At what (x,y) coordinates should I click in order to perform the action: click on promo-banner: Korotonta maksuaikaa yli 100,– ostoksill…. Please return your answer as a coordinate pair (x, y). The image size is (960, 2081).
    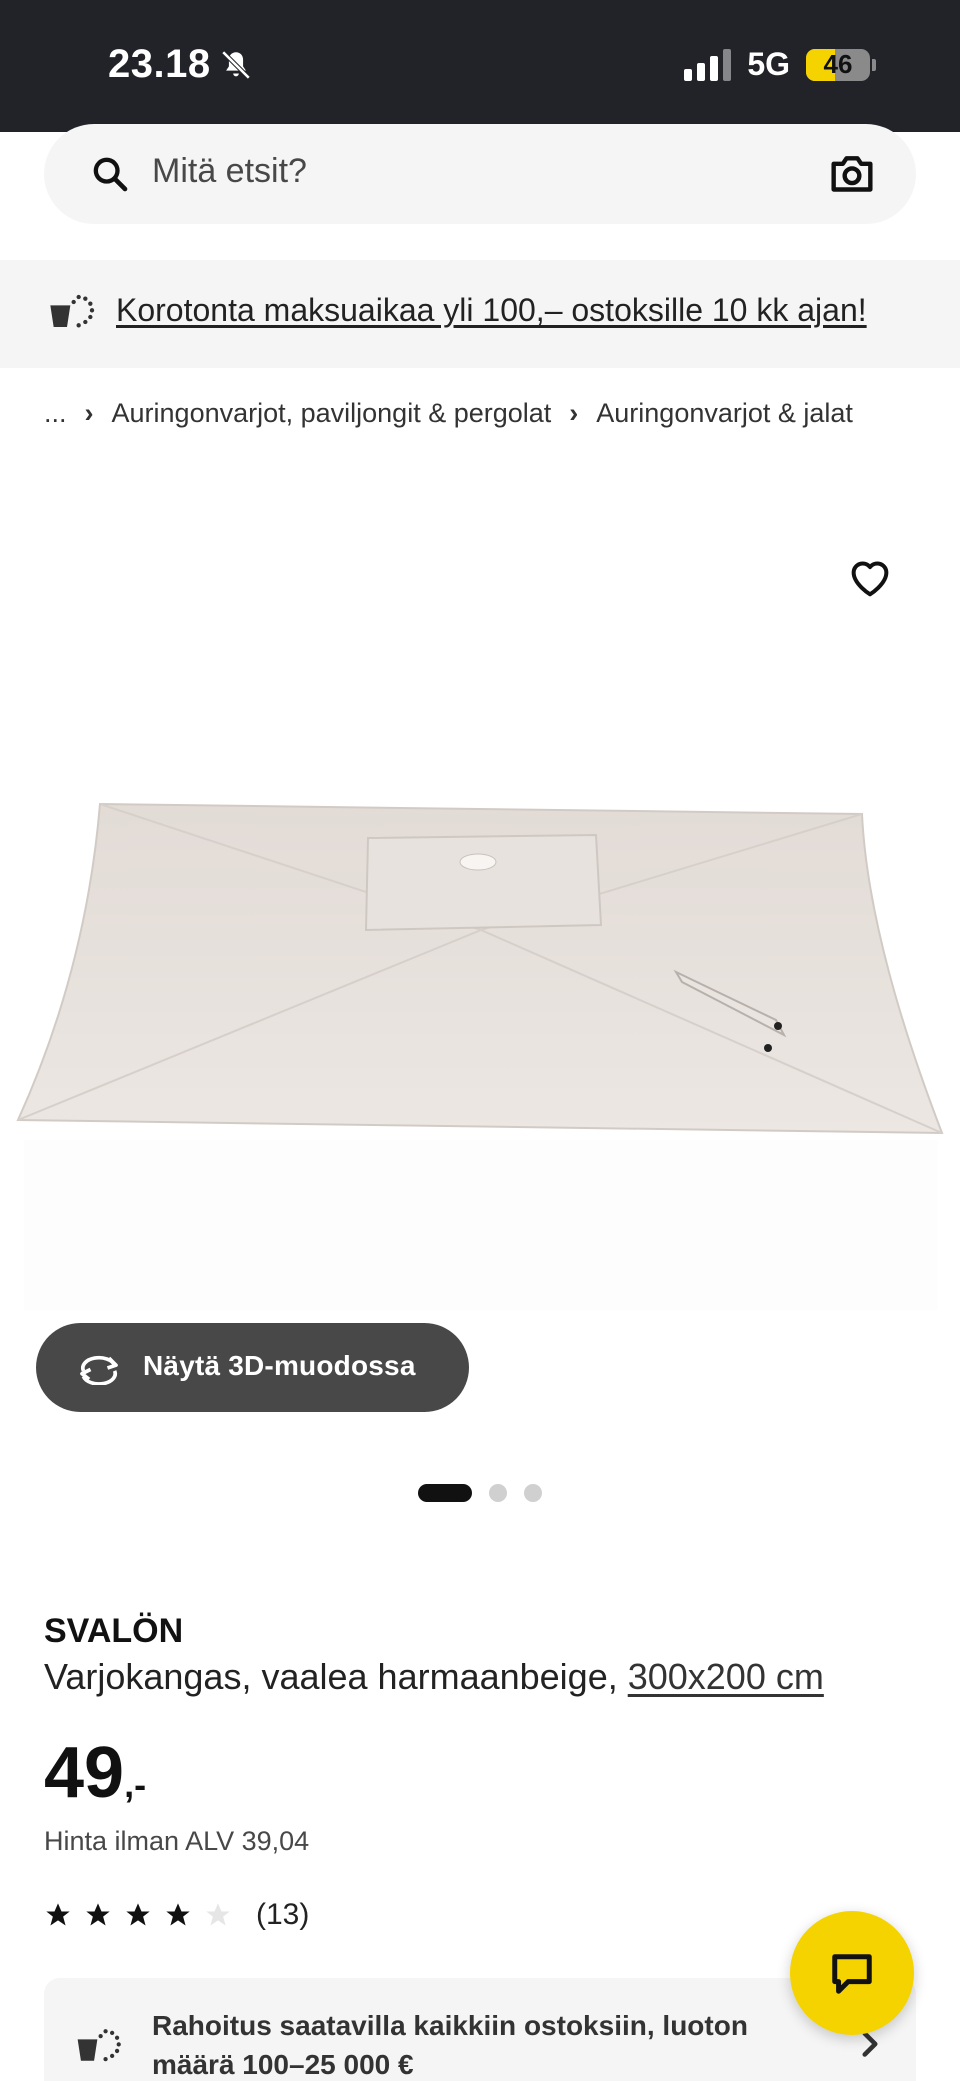
    Looking at the image, I should click on (480, 314).